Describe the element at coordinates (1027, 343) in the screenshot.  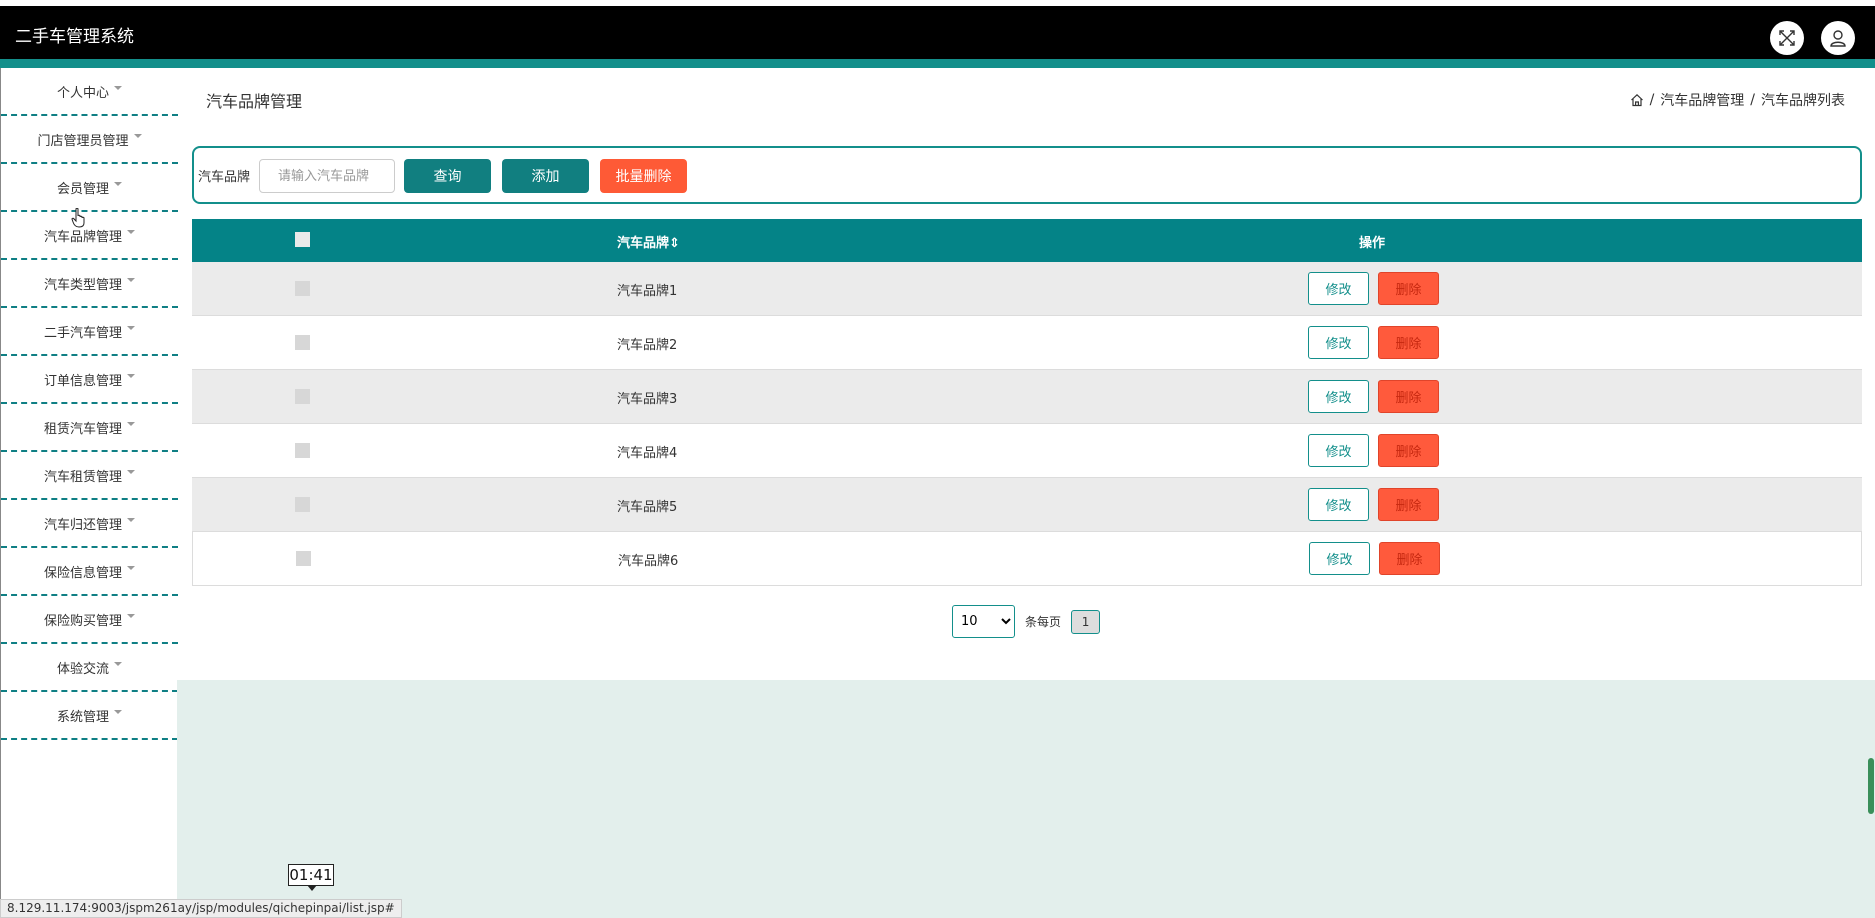
I see `table-row: 汽车品牌2 修改 删除` at that location.